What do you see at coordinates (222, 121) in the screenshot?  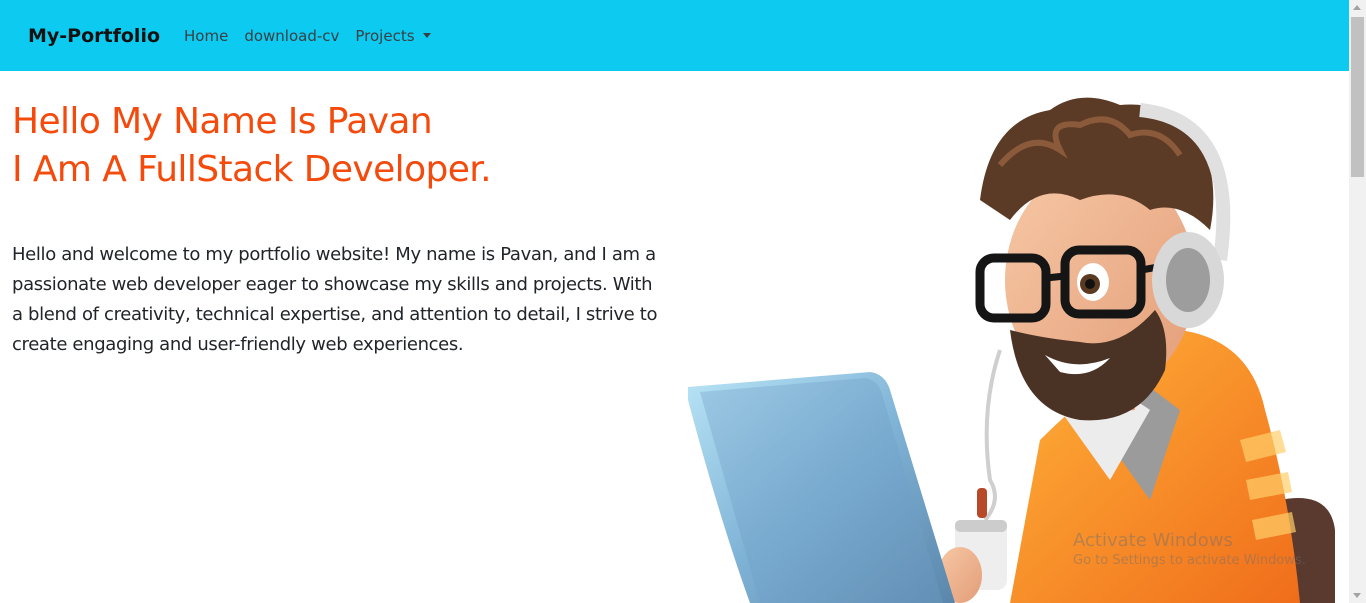 I see `hero-headline-line1: Hello My Name Is Pavan` at bounding box center [222, 121].